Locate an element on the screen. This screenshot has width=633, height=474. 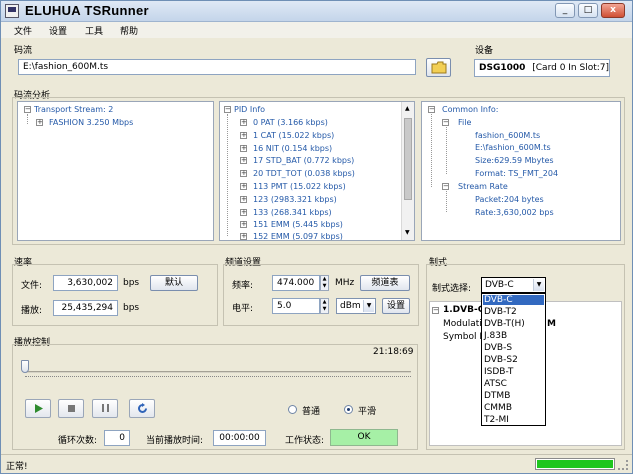
tree-item: File is located at coordinates (464, 122).